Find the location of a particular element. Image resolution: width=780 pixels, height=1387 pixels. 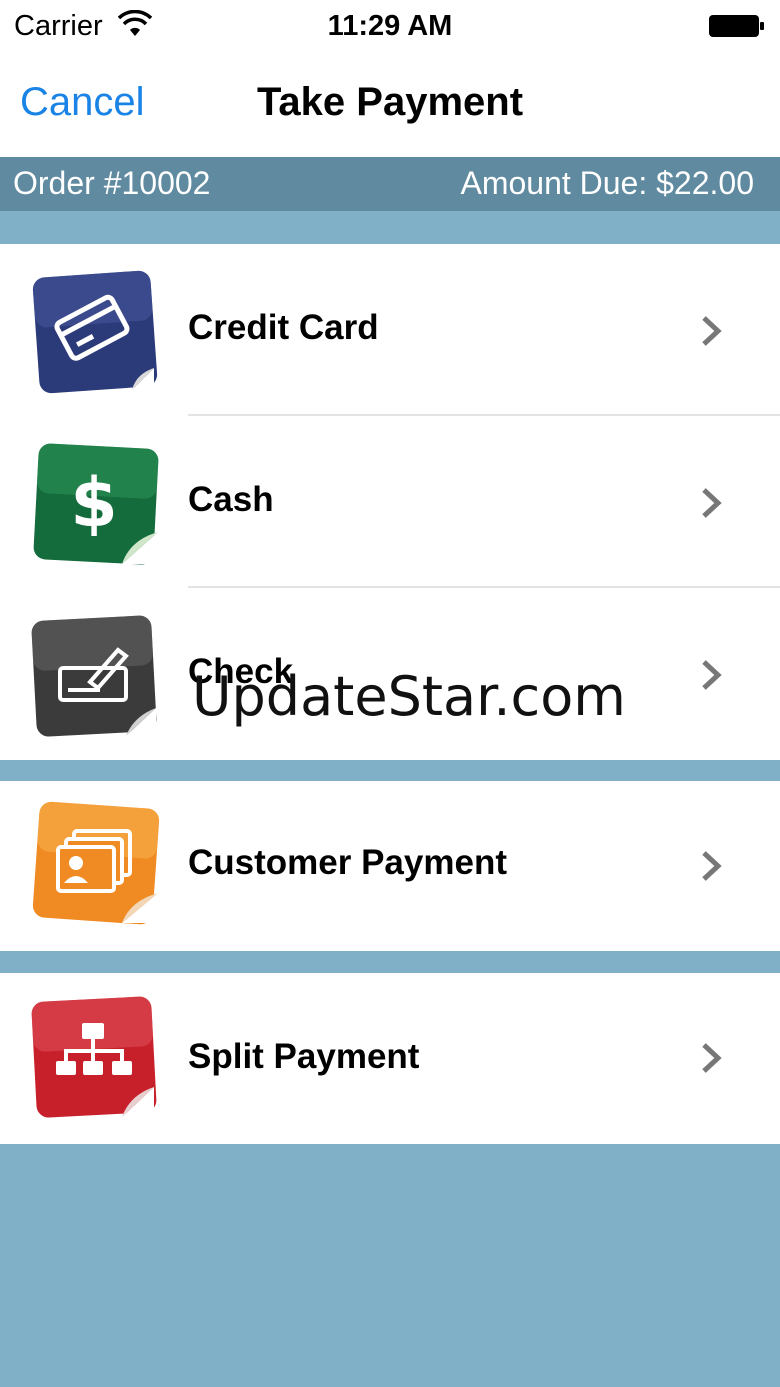

payment-option-label: Split Payment is located at coordinates (304, 1056).